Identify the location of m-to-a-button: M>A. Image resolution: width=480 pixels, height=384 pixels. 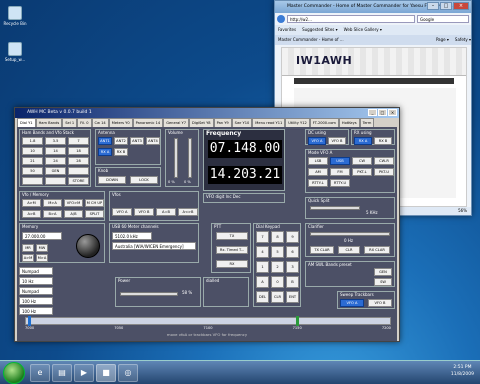
(42, 258).